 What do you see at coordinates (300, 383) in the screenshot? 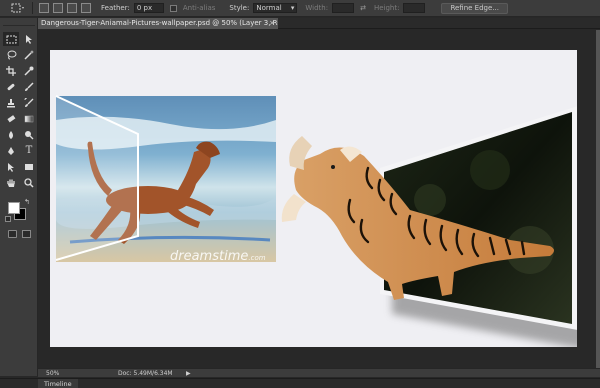
I see `timeline-panel: Timeline` at bounding box center [300, 383].